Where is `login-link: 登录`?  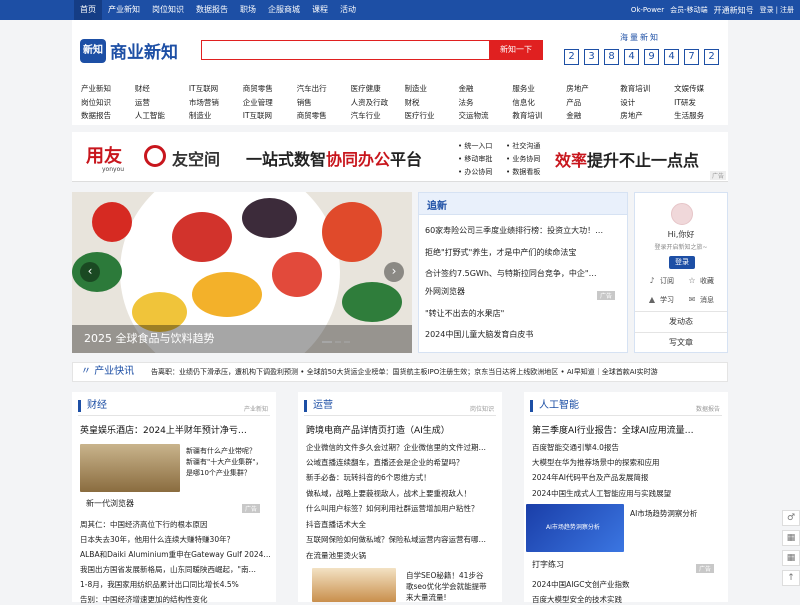
login-link: 登录 is located at coordinates (767, 10).